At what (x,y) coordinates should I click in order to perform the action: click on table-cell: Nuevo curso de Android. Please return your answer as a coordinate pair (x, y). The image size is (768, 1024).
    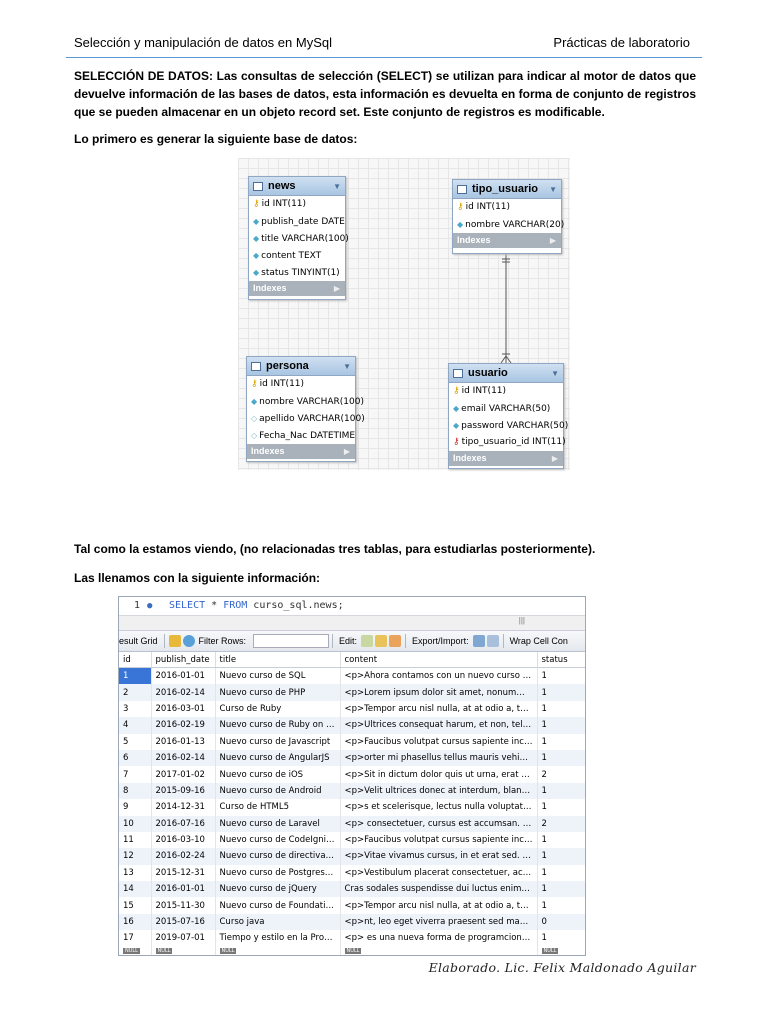
    Looking at the image, I should click on (278, 791).